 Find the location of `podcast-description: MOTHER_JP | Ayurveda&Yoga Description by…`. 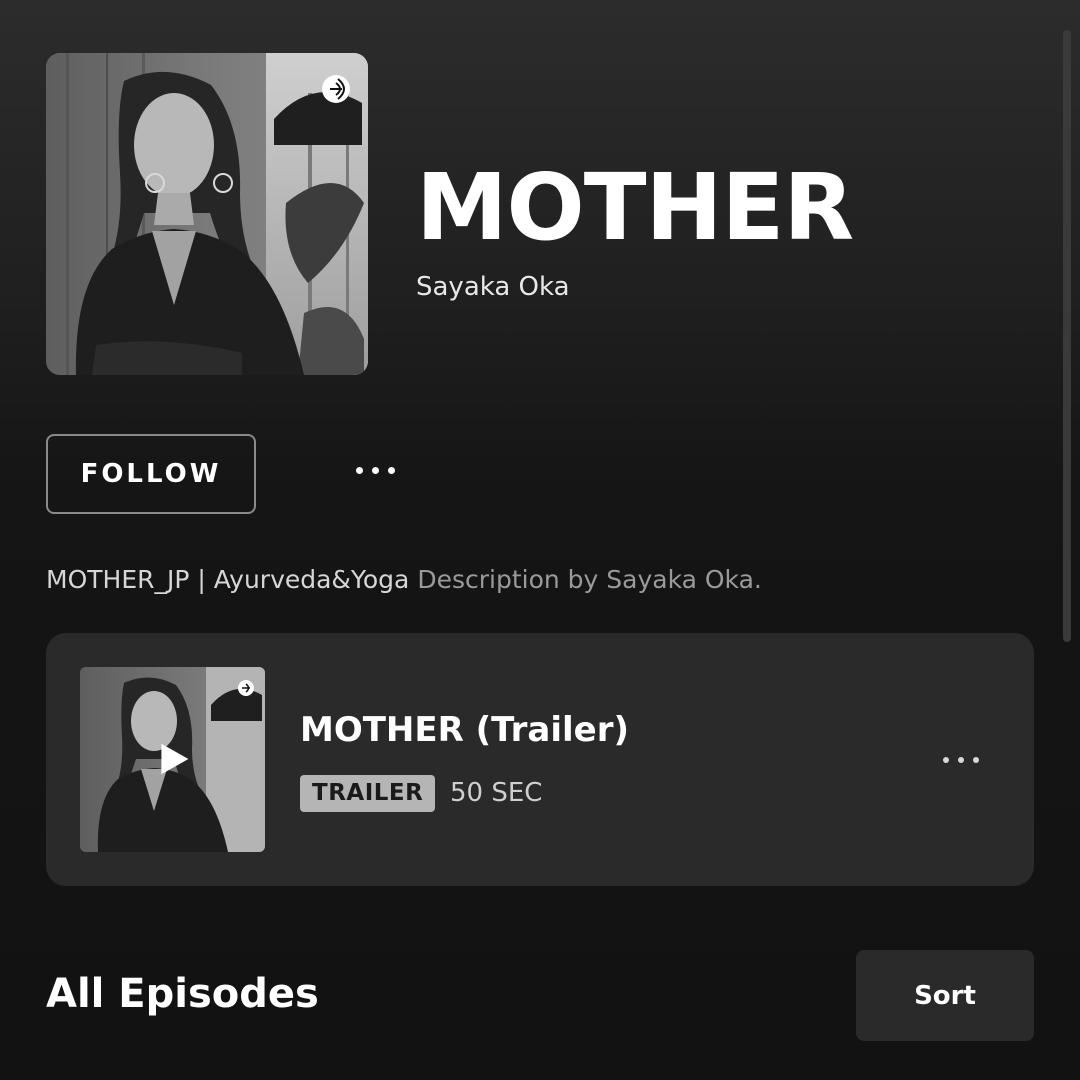

podcast-description: MOTHER_JP | Ayurveda&Yoga Description by… is located at coordinates (404, 580).